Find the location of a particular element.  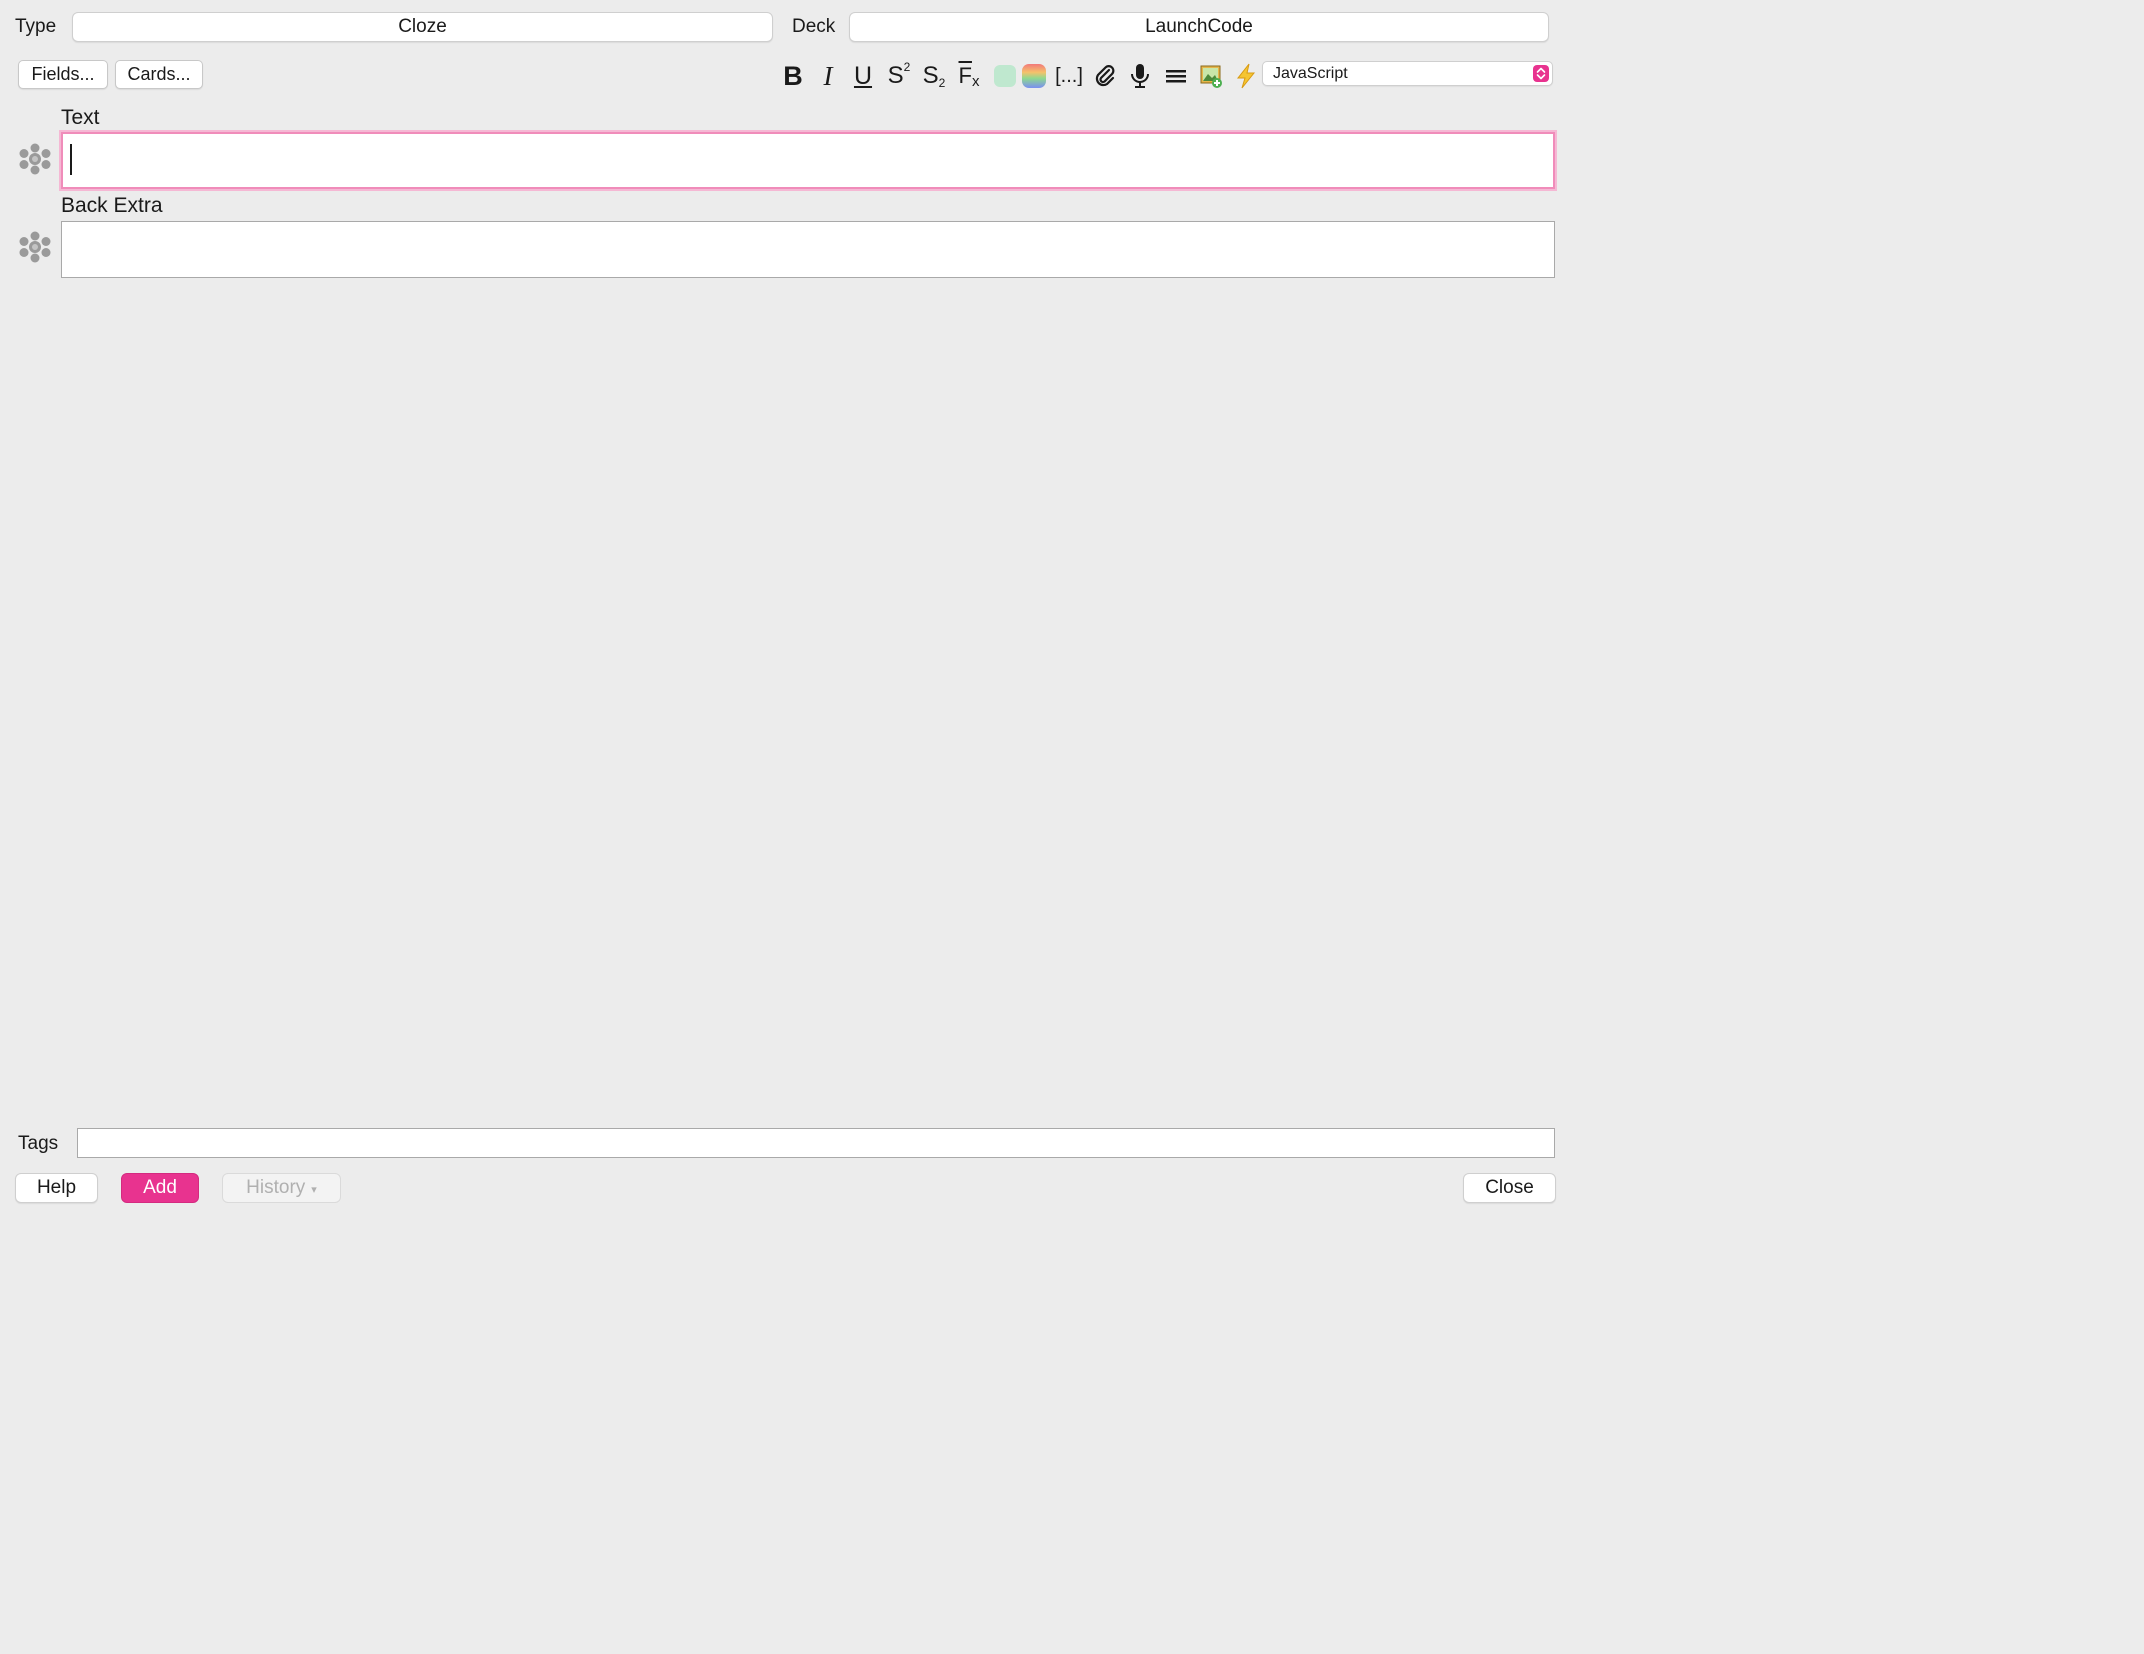

chevron-down-icon: ▾ is located at coordinates (314, 1190).